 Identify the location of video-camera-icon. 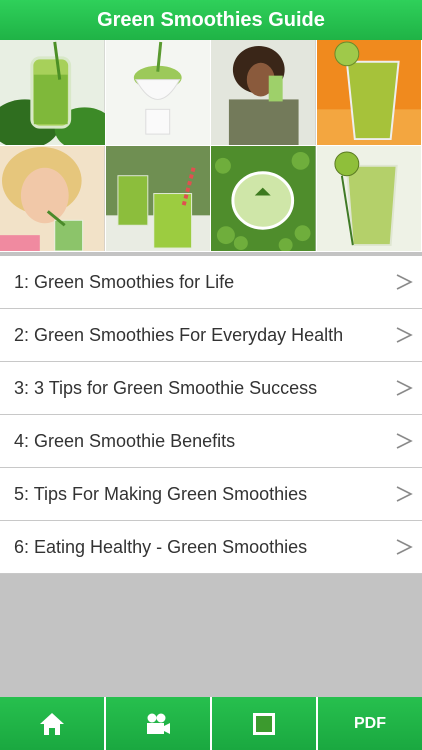
(158, 723).